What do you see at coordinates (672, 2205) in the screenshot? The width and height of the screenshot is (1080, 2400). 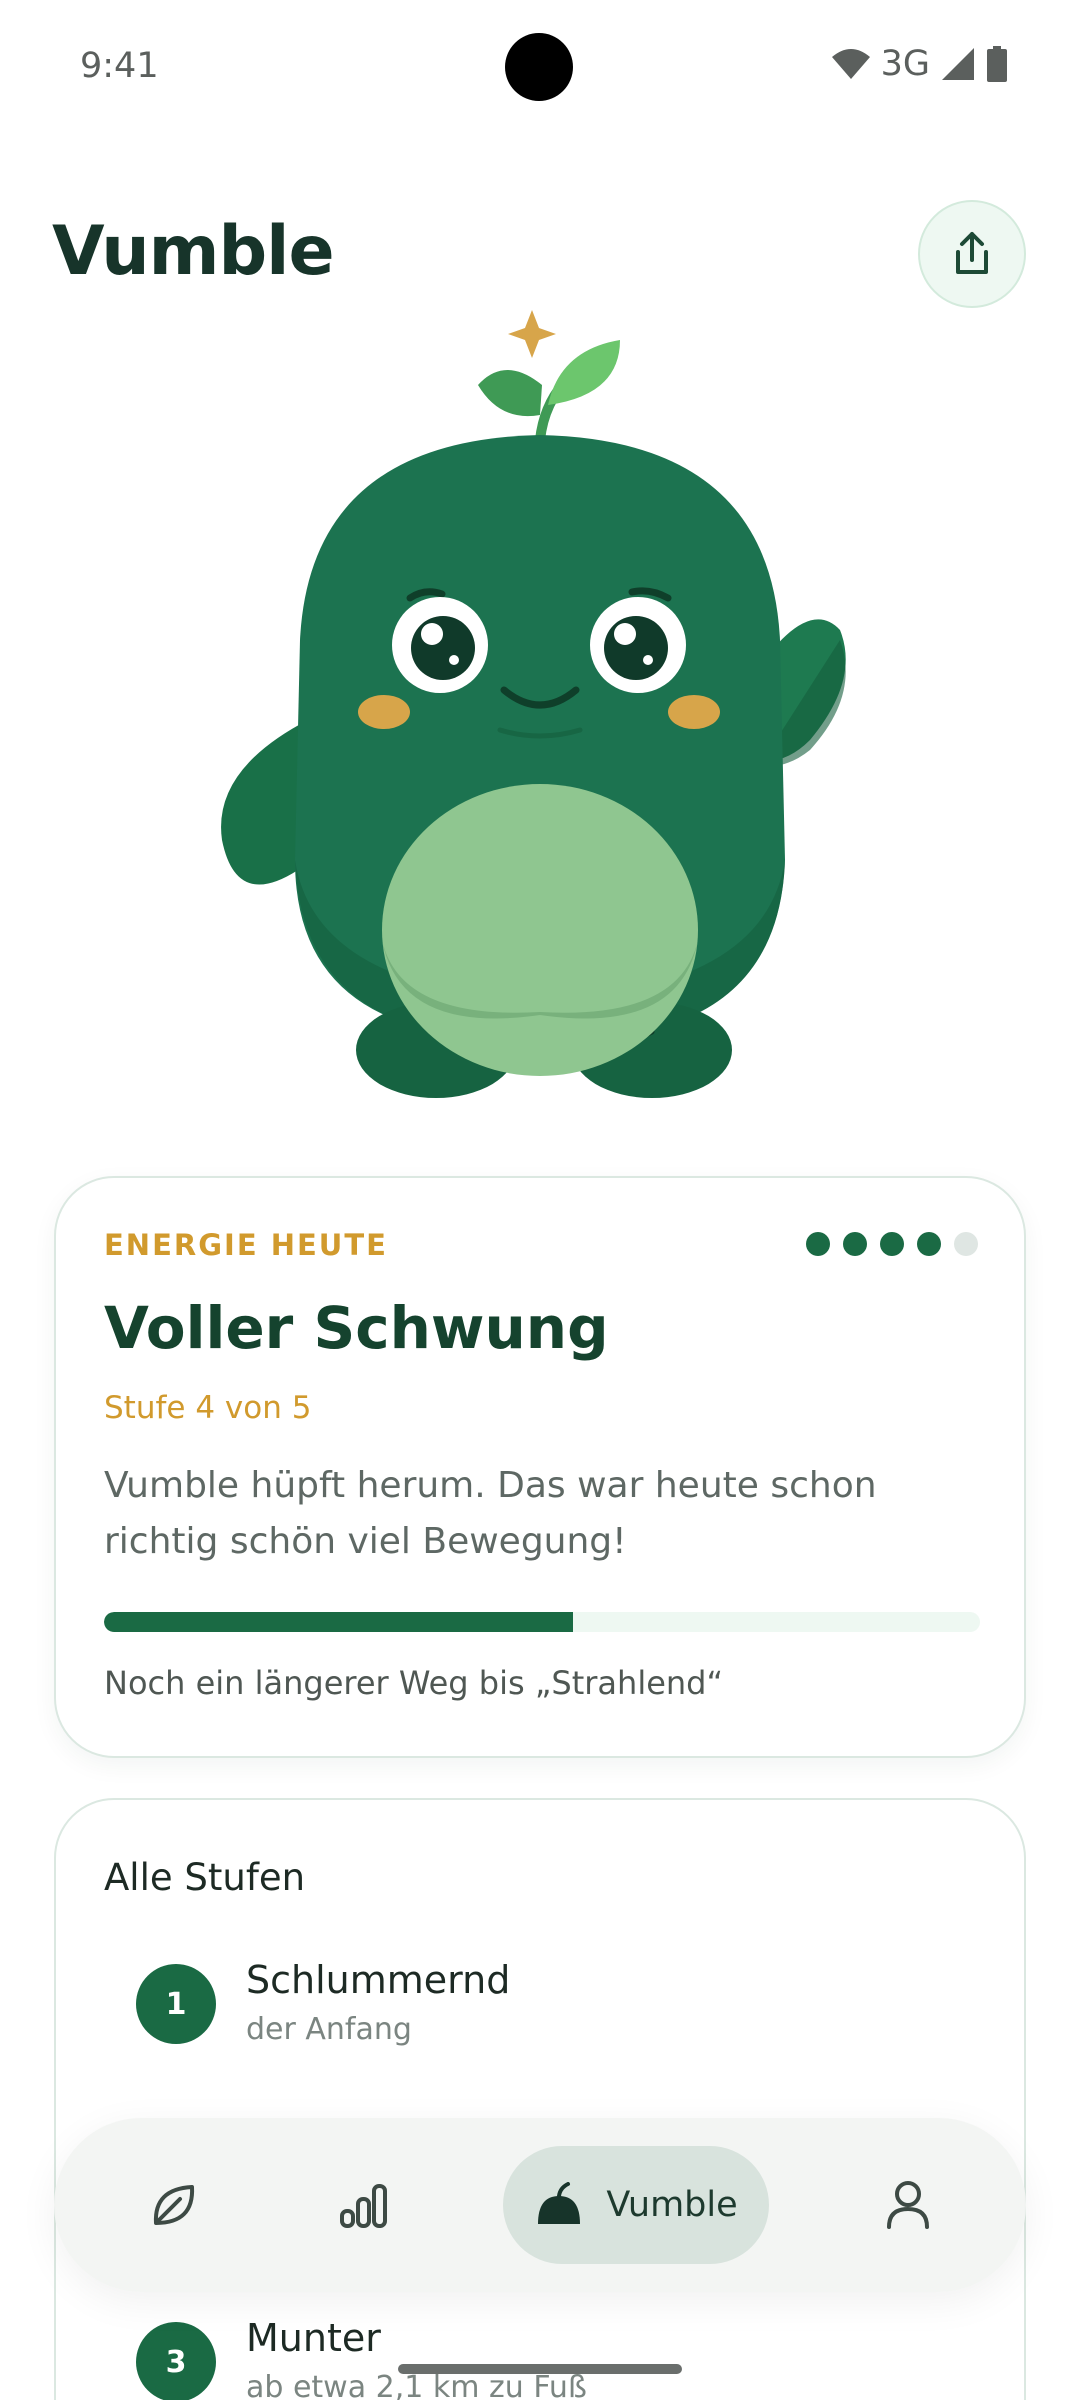 I see `nav-vumble-label: Vumble` at bounding box center [672, 2205].